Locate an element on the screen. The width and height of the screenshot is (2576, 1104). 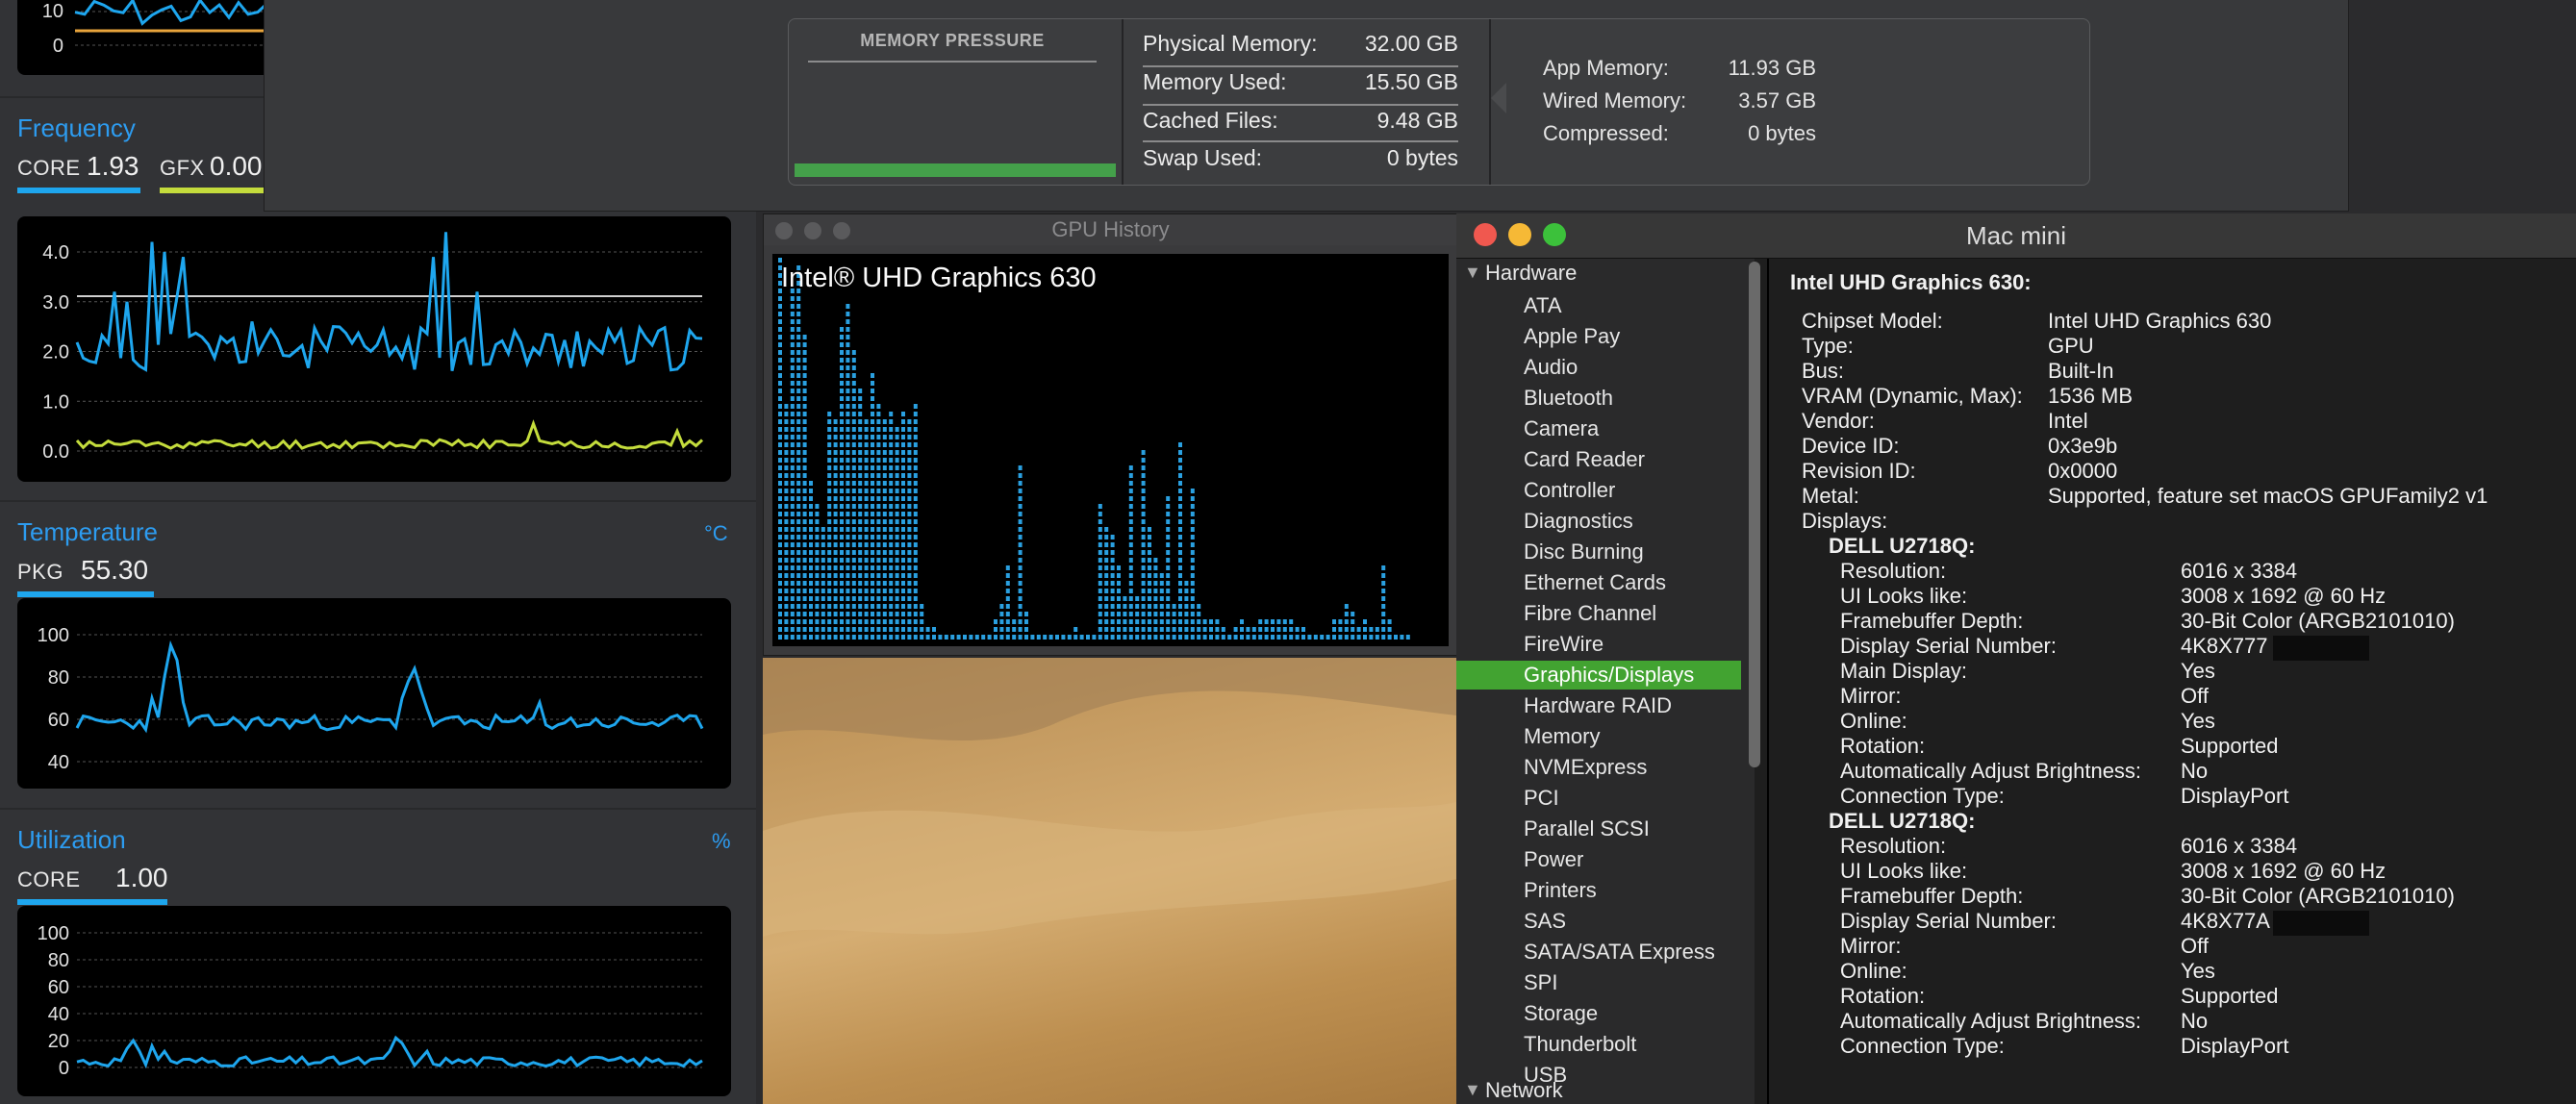
memory-pressure-title: MEMORY PRESSURE is located at coordinates (953, 47).